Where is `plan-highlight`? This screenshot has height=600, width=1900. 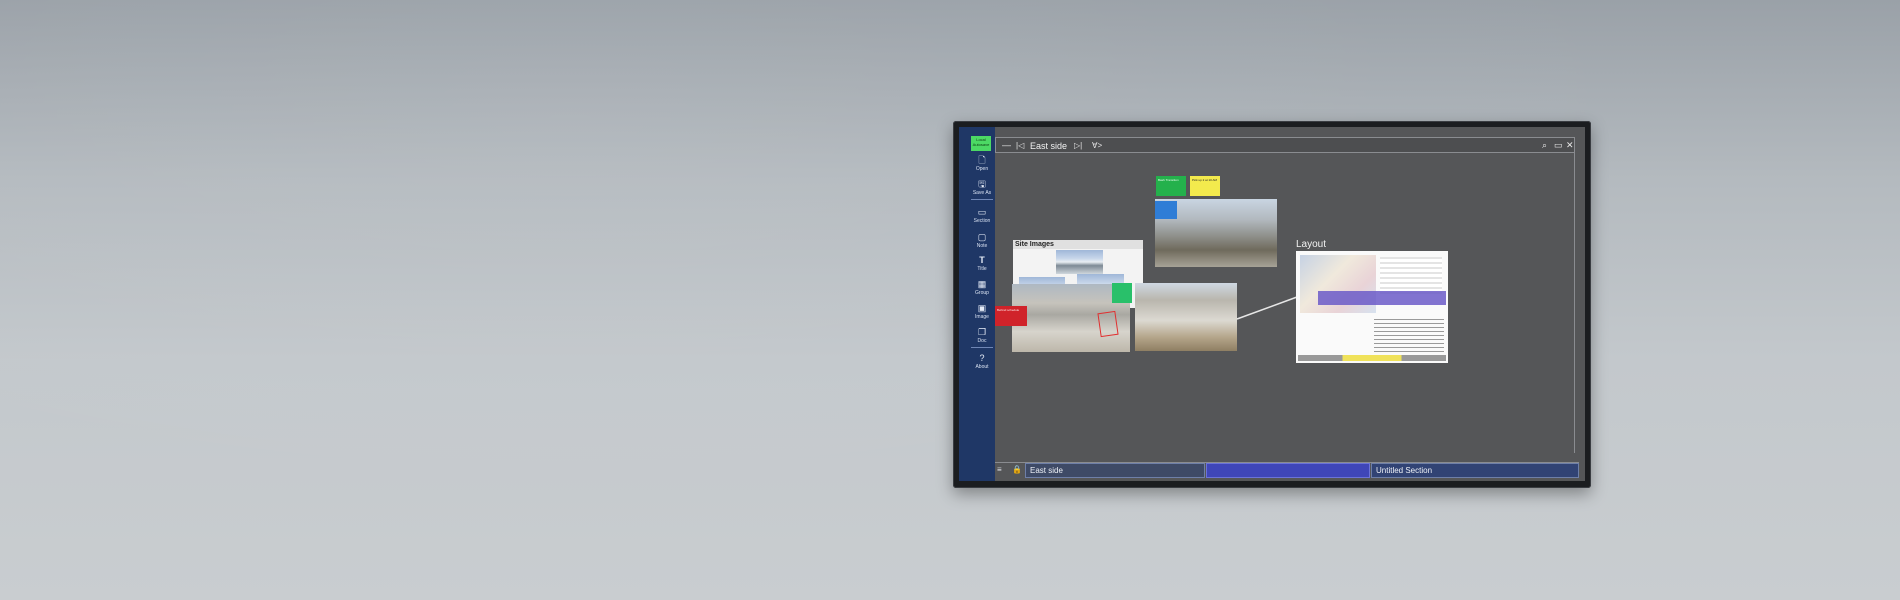
plan-highlight is located at coordinates (1382, 298).